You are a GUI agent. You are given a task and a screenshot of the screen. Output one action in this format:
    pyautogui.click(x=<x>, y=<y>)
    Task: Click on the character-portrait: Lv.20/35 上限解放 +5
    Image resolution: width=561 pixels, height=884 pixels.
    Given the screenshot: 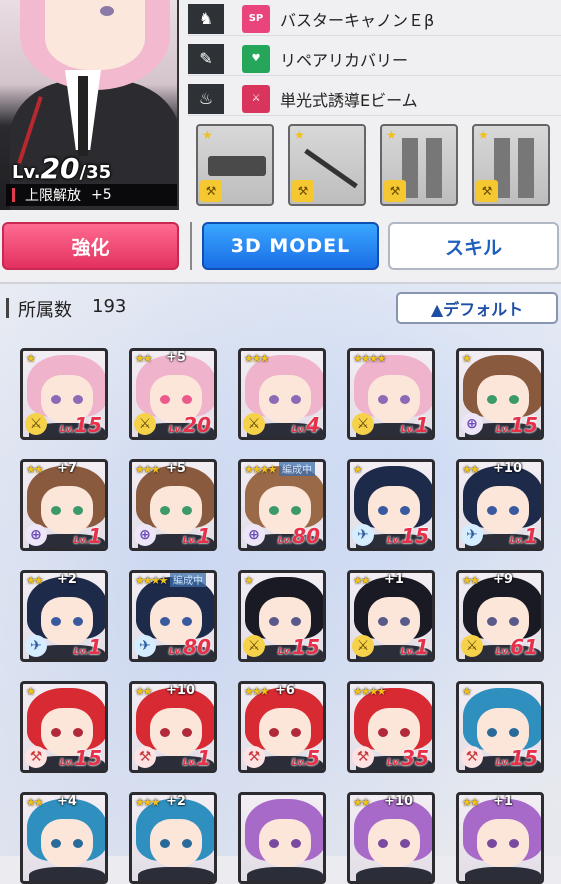 What is the action you would take?
    pyautogui.click(x=89, y=105)
    